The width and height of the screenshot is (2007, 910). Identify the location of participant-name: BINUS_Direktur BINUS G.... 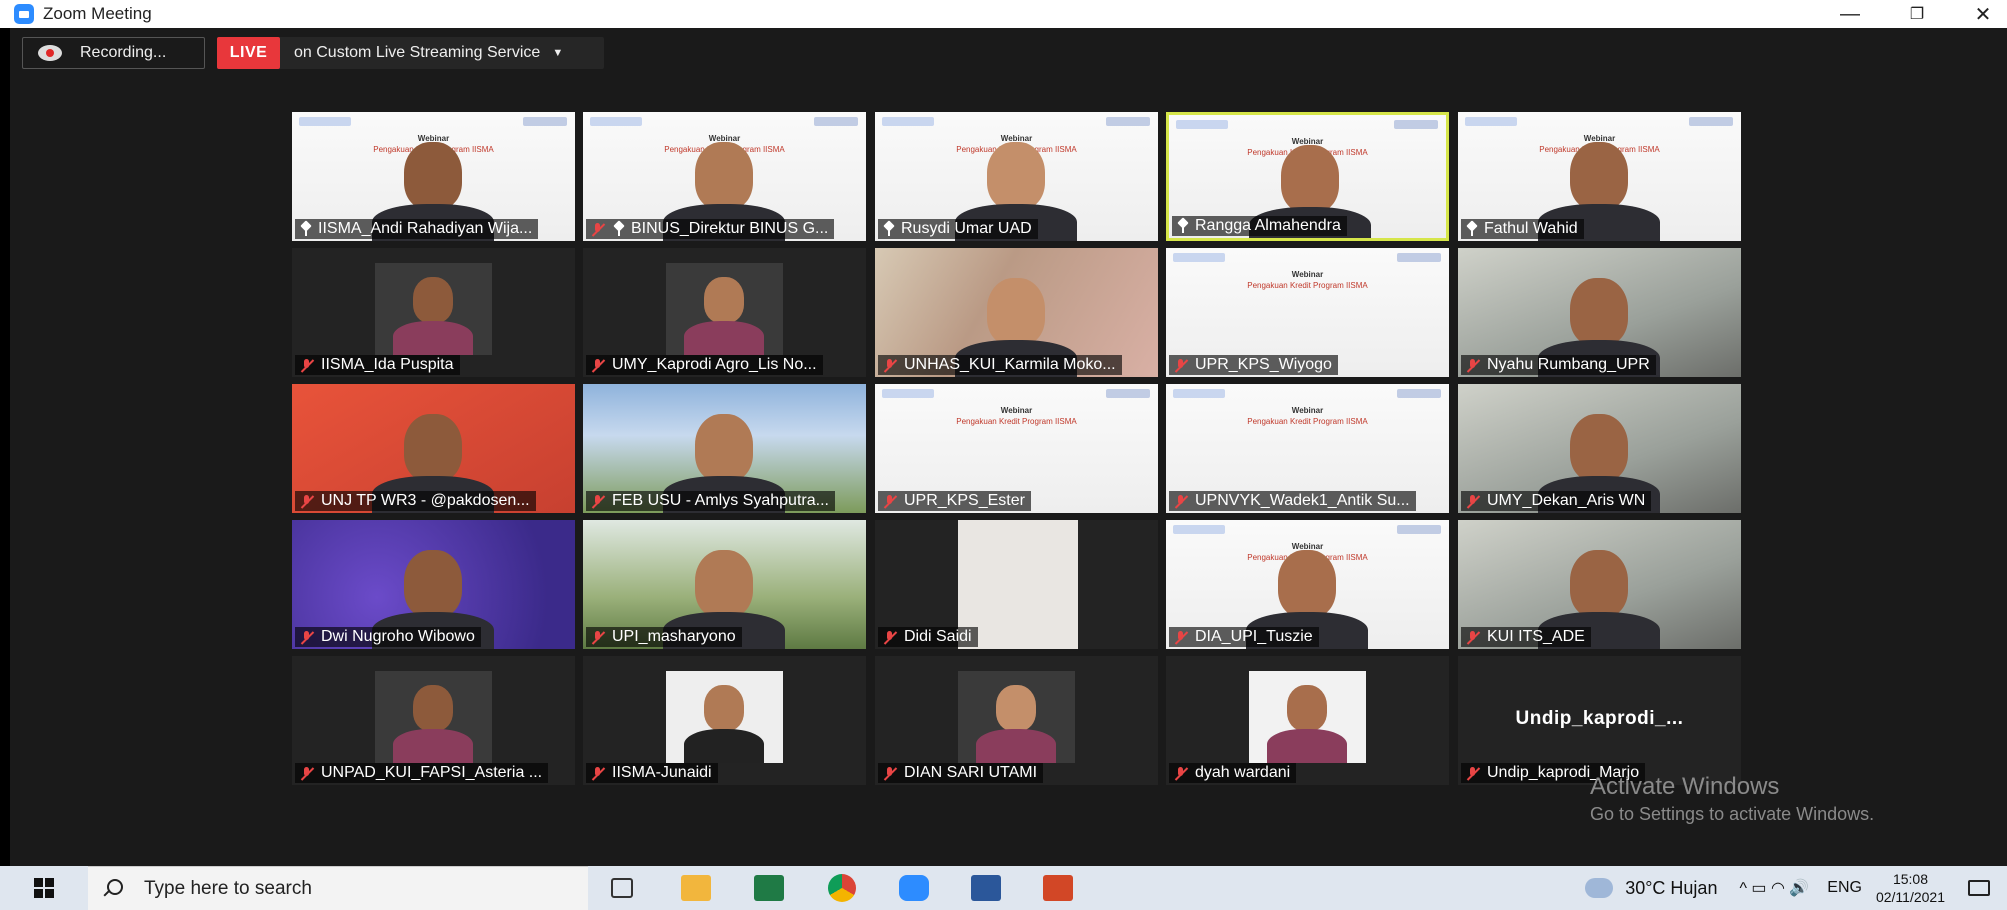
(730, 228).